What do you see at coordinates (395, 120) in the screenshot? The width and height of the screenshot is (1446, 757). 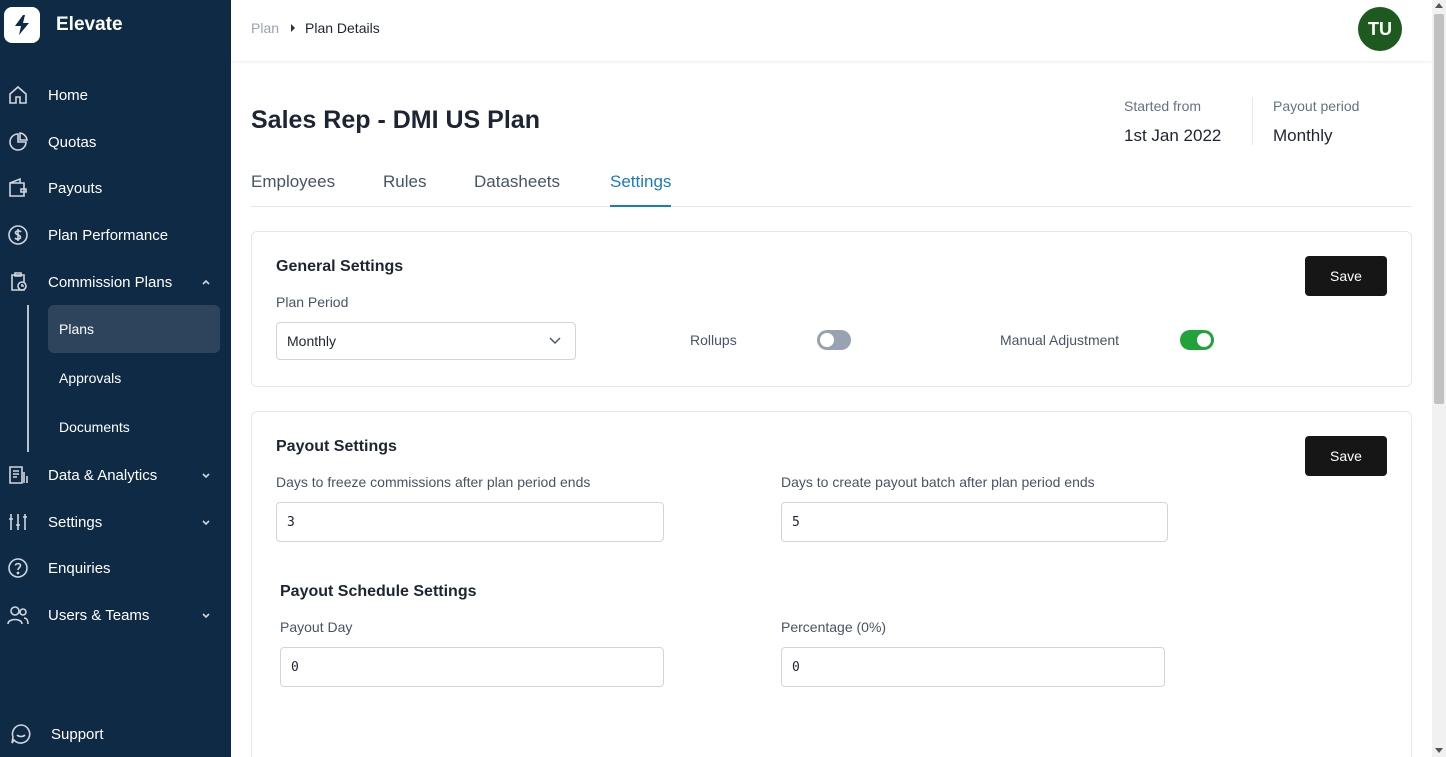 I see `page-title: Sales Rep - DMI US Plan` at bounding box center [395, 120].